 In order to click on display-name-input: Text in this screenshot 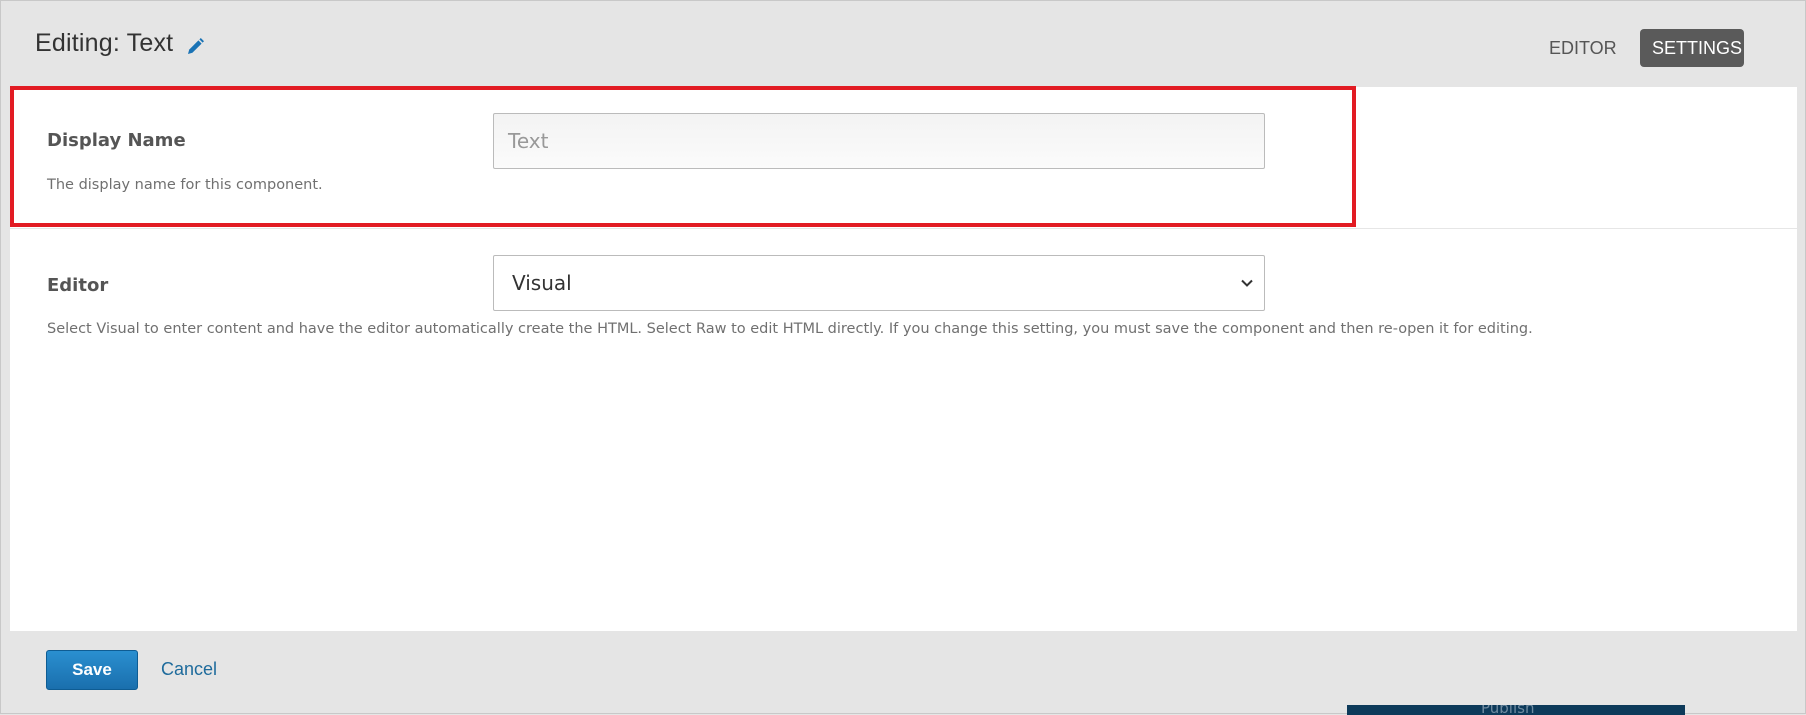, I will do `click(879, 141)`.